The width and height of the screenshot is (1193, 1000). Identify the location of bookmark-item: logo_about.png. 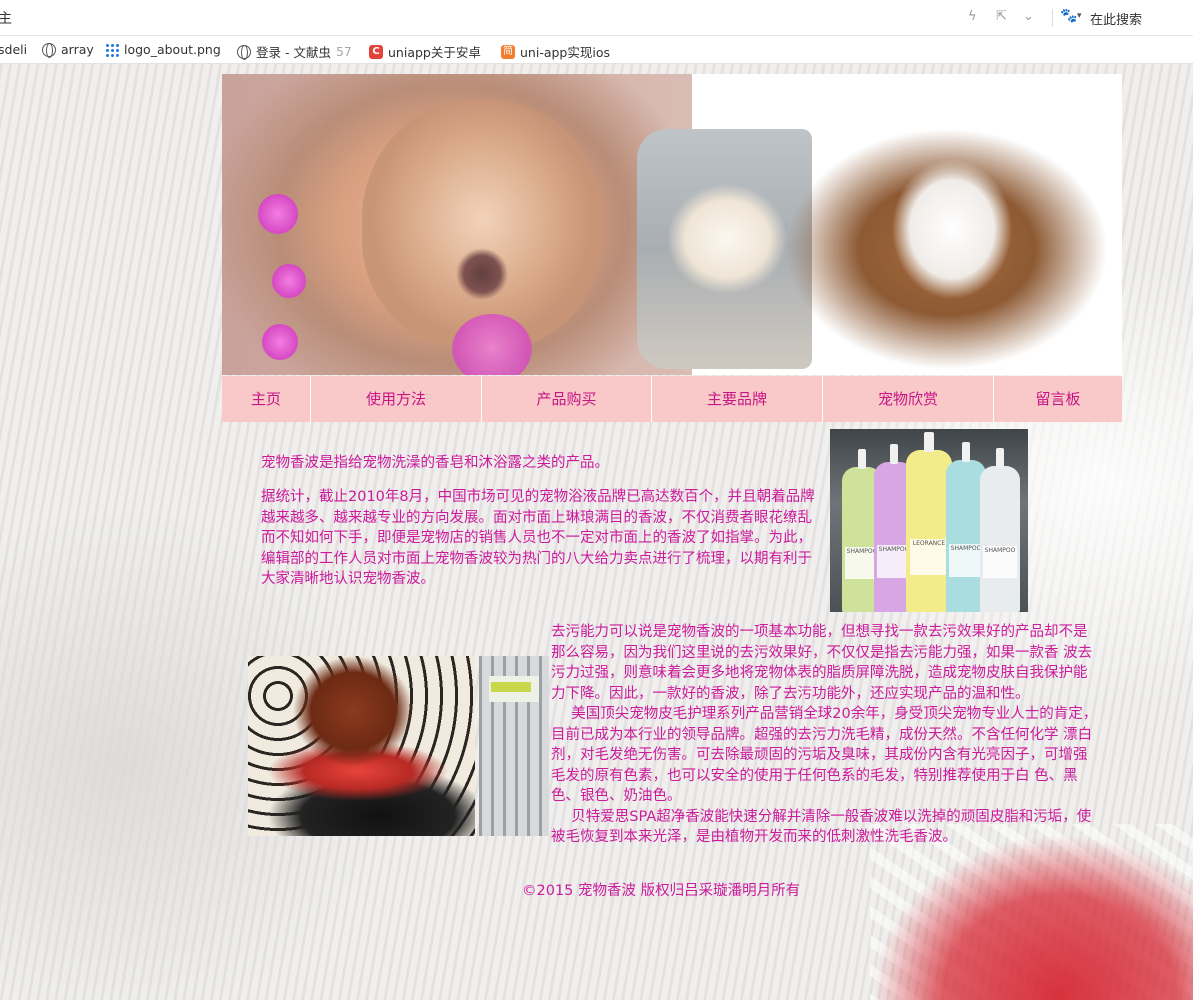
(163, 49).